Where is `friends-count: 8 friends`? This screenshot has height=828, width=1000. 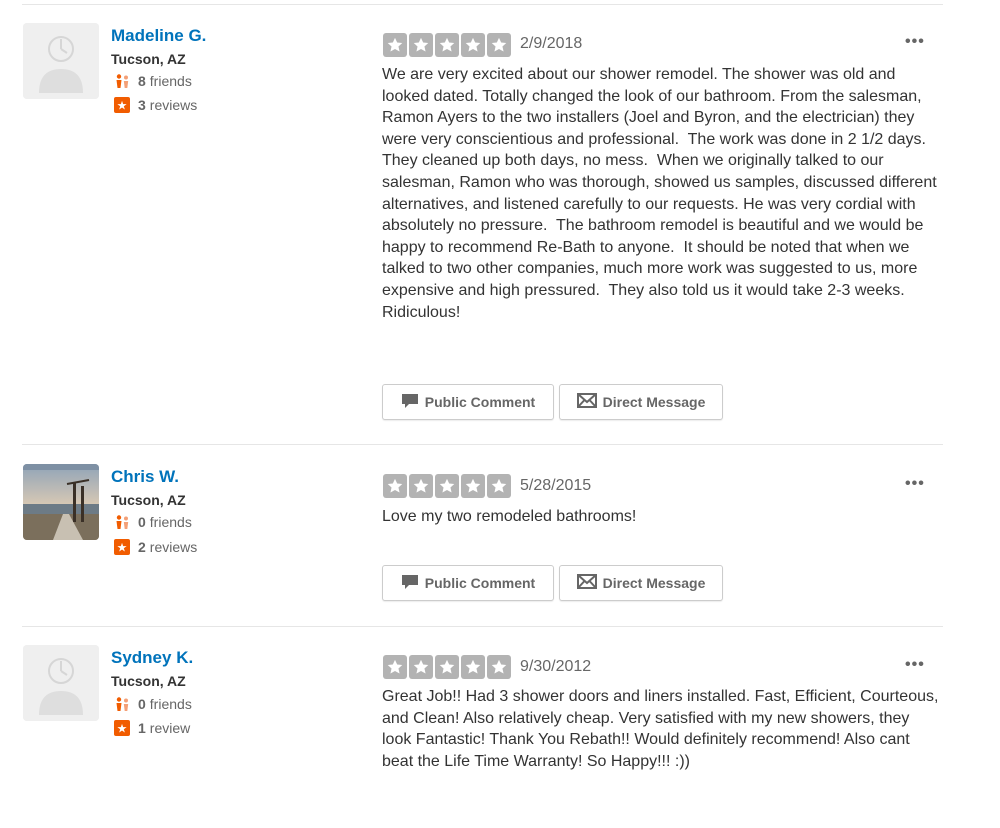
friends-count: 8 friends is located at coordinates (153, 81).